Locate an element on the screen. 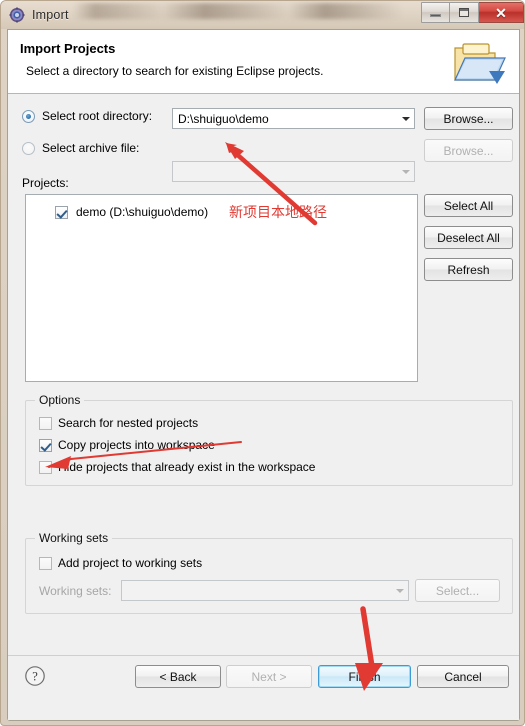  back-button: < Back is located at coordinates (178, 676).